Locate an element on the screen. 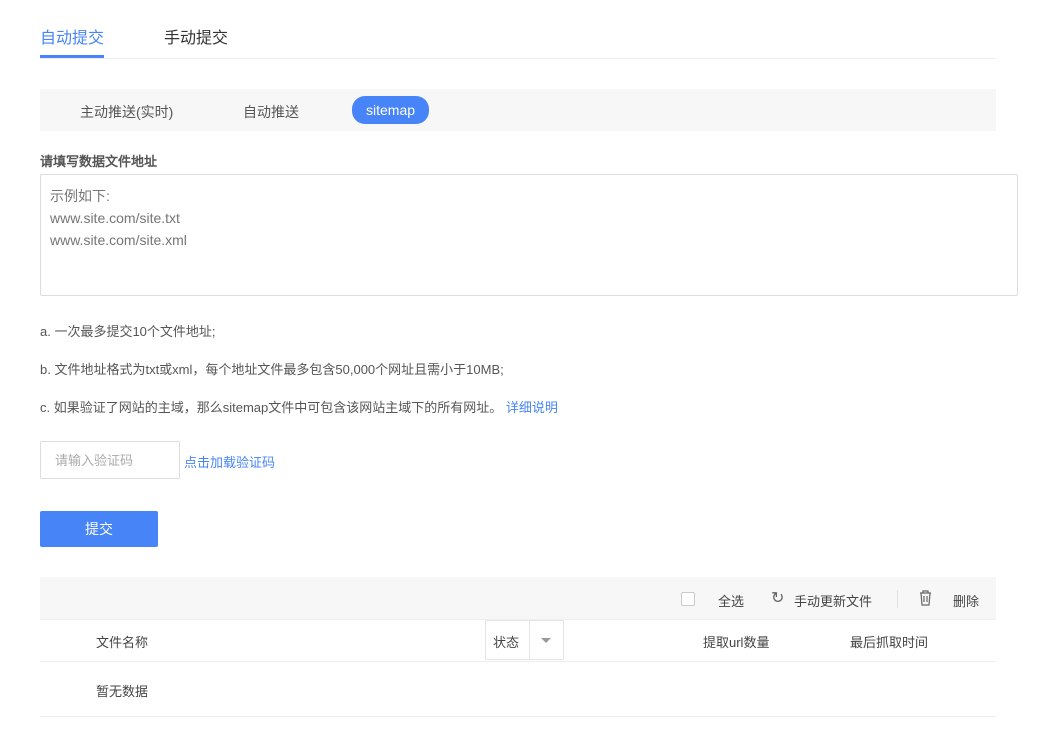 Image resolution: width=1045 pixels, height=735 pixels. refresh-icon: ↻ is located at coordinates (777, 598).